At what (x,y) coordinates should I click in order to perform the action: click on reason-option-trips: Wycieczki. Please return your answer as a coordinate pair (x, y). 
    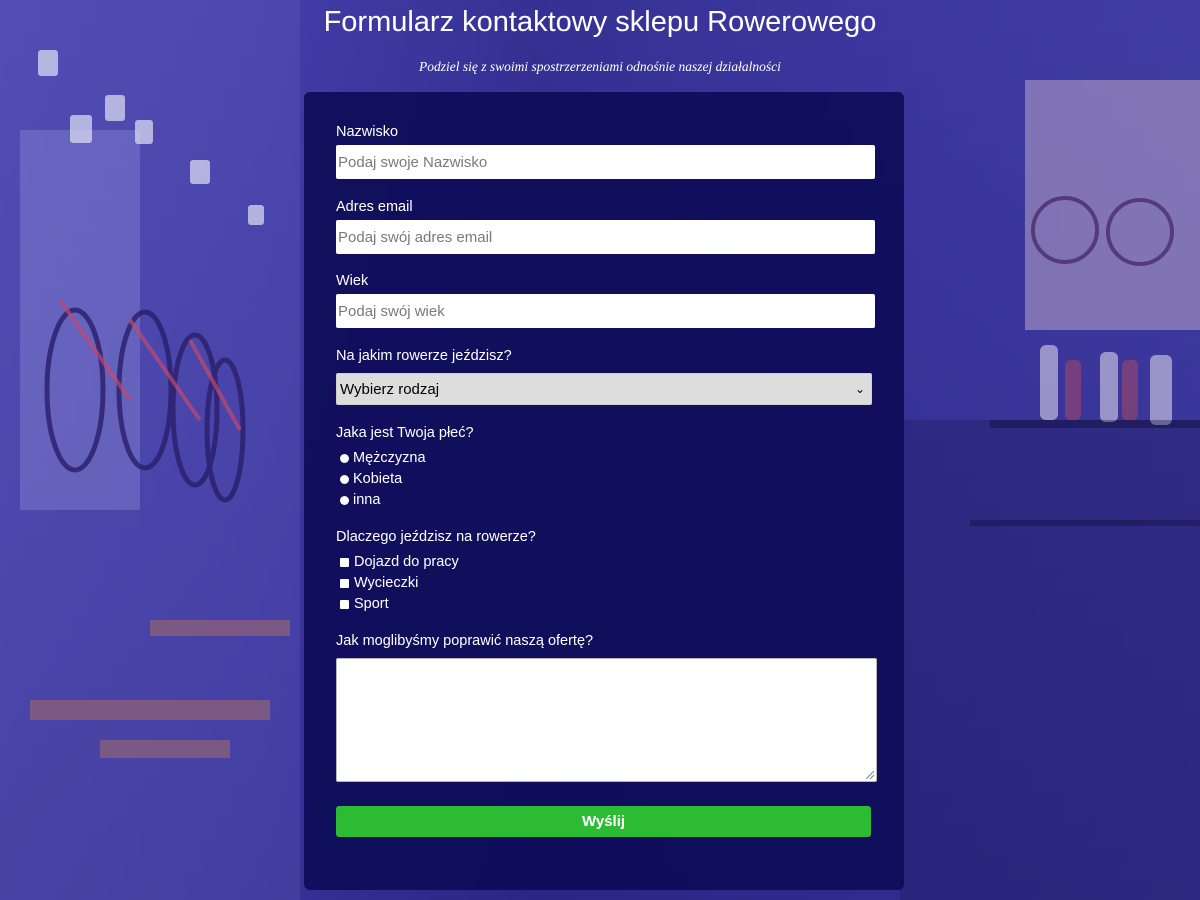
    Looking at the image, I should click on (379, 583).